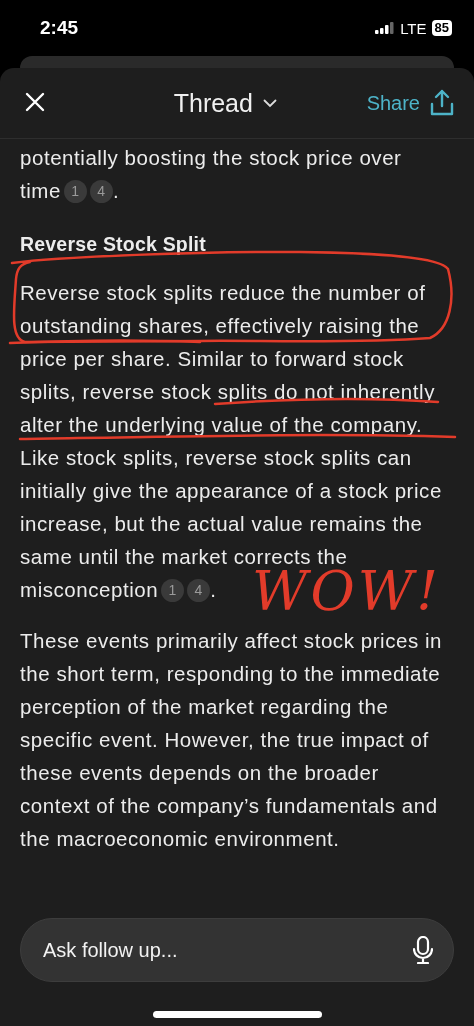 The height and width of the screenshot is (1026, 474). What do you see at coordinates (385, 28) in the screenshot?
I see `signal-icon` at bounding box center [385, 28].